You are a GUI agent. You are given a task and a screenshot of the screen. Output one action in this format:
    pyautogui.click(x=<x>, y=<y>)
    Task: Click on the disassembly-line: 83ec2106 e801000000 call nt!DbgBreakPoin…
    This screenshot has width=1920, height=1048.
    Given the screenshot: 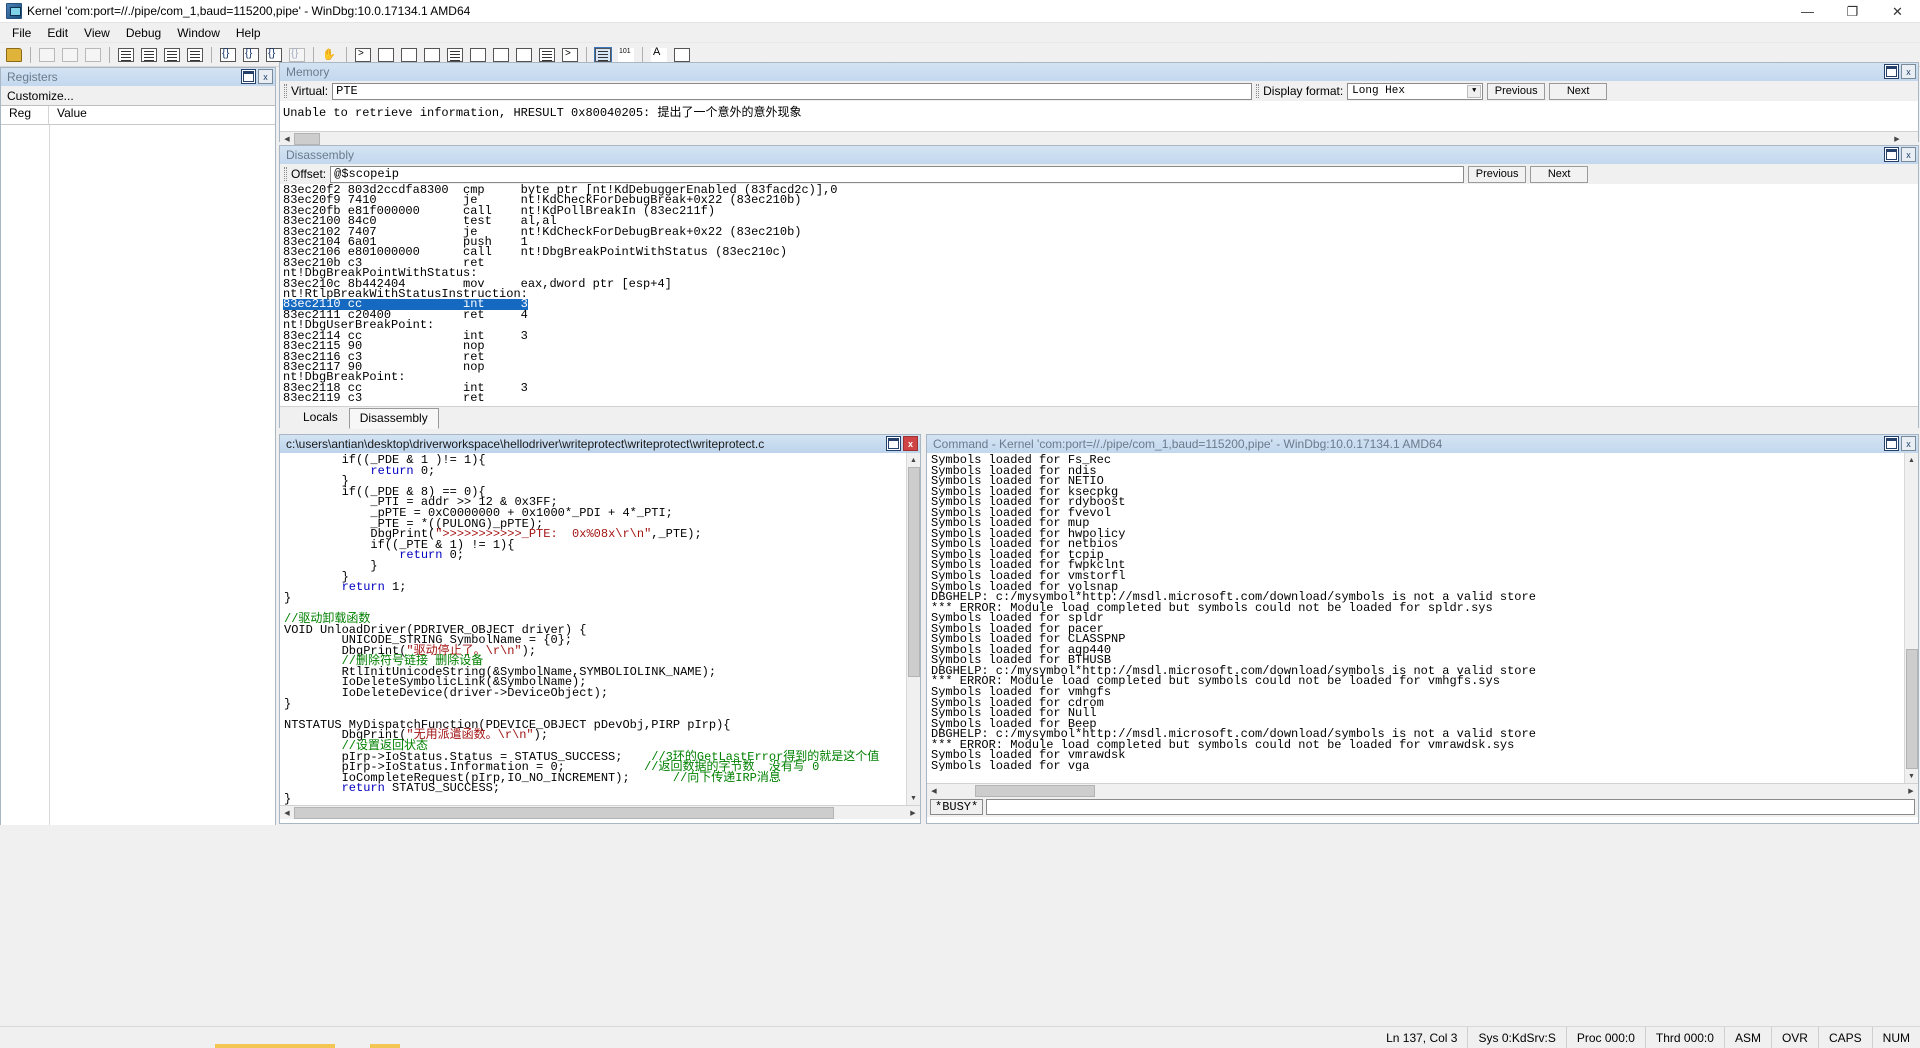 What is the action you would take?
    pyautogui.click(x=1100, y=252)
    